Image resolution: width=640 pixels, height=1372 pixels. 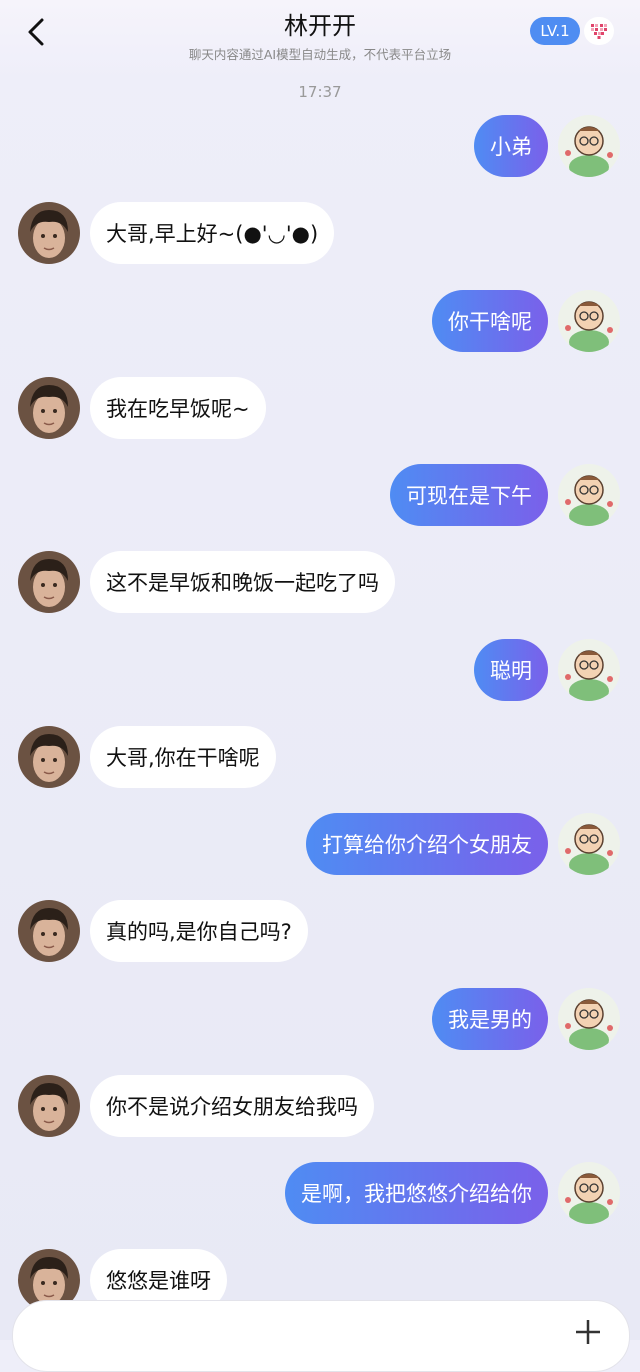 I want to click on message-timestamp: 17:37, so click(x=320, y=92).